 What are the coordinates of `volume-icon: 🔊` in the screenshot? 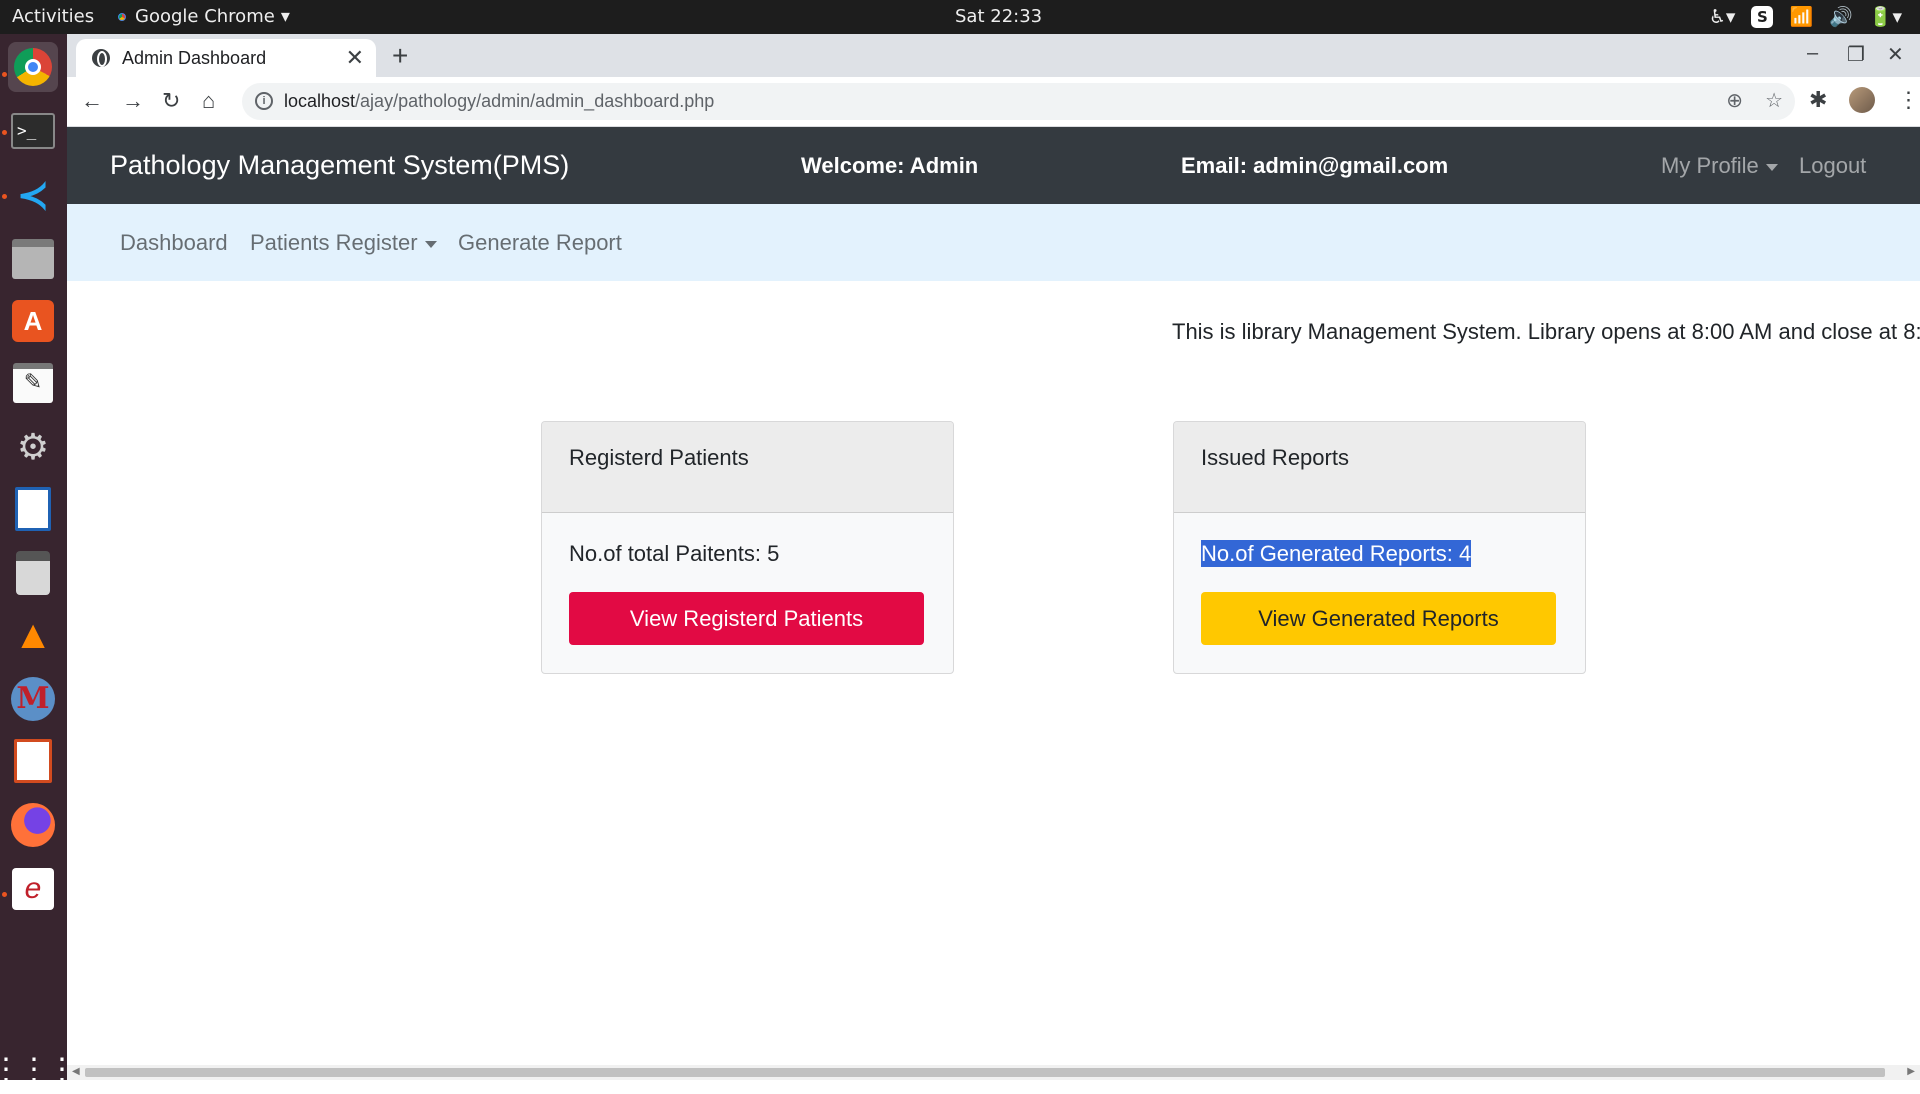 It's located at (1841, 16).